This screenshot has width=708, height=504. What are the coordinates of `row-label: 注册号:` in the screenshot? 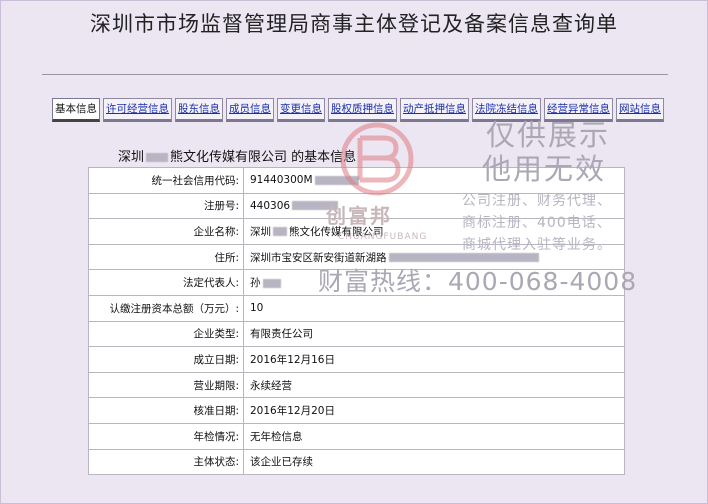 It's located at (166, 206).